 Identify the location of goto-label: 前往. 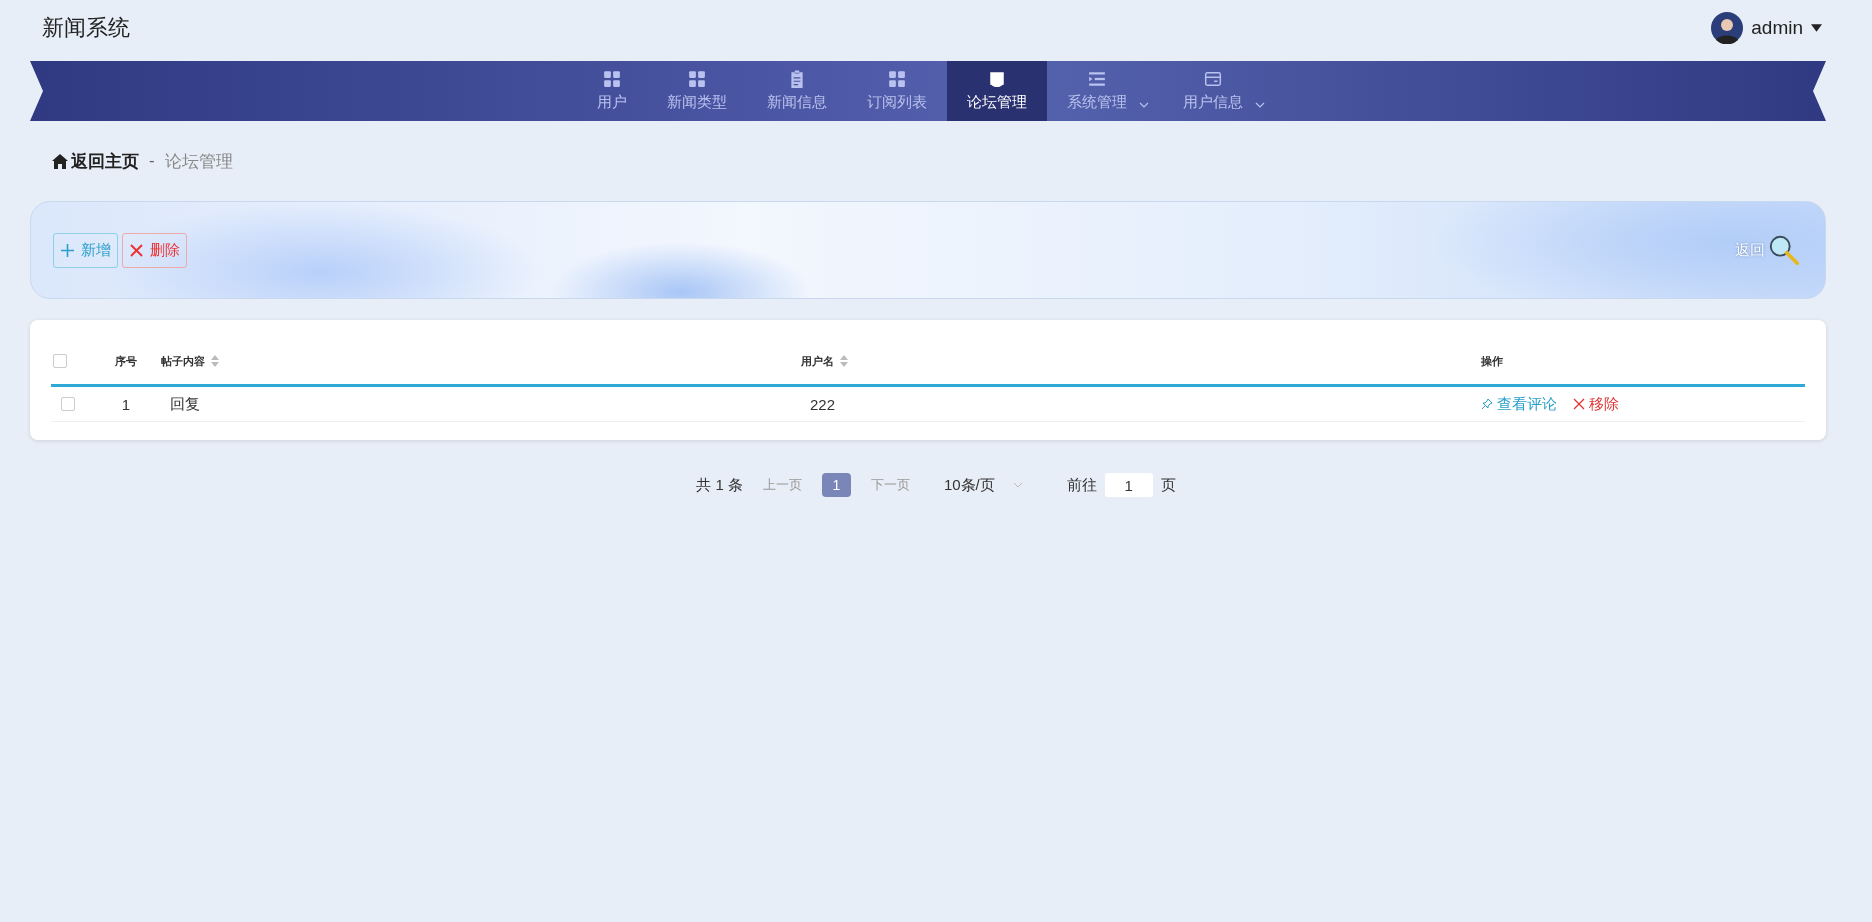
(1081, 485).